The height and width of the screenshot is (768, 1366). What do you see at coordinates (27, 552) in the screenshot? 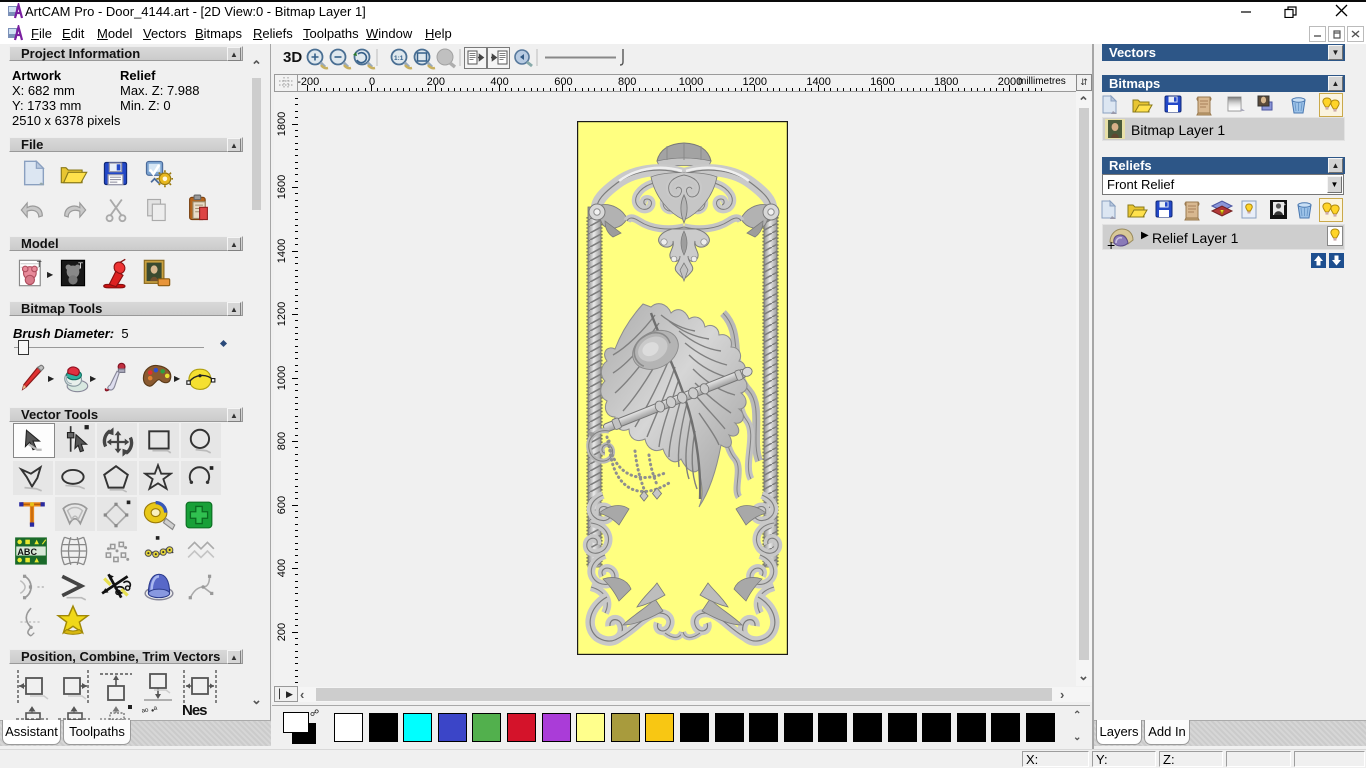
I see `svg-text: ABC` at bounding box center [27, 552].